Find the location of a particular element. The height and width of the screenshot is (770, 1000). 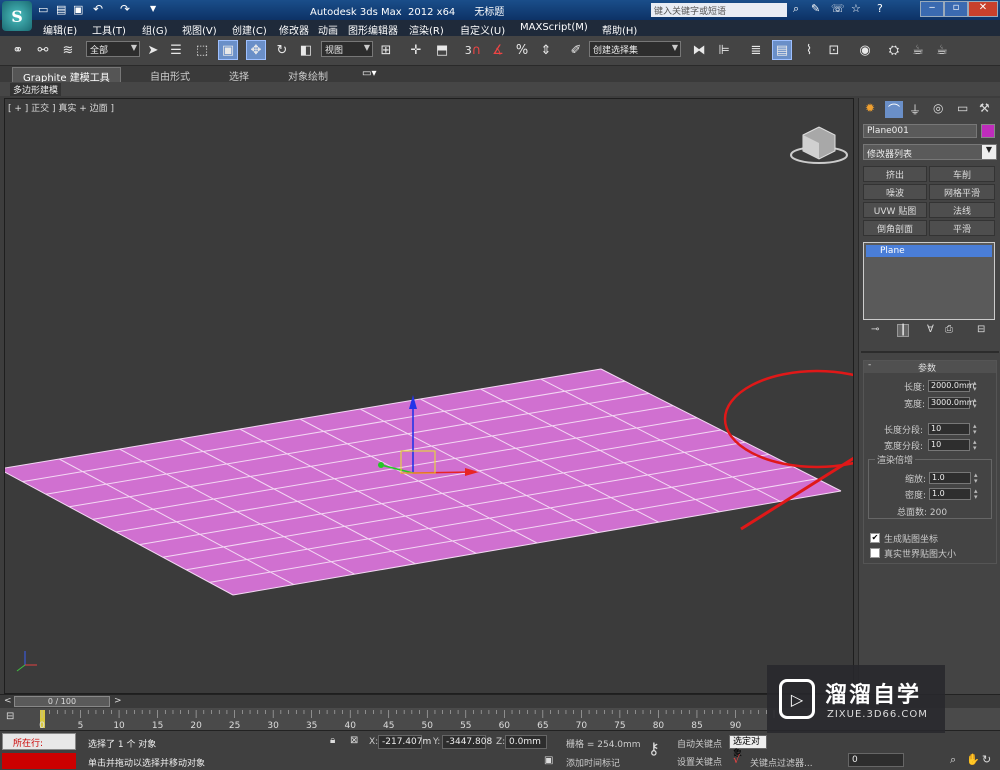

pivot-center-icon: ⊞ is located at coordinates (386, 50).